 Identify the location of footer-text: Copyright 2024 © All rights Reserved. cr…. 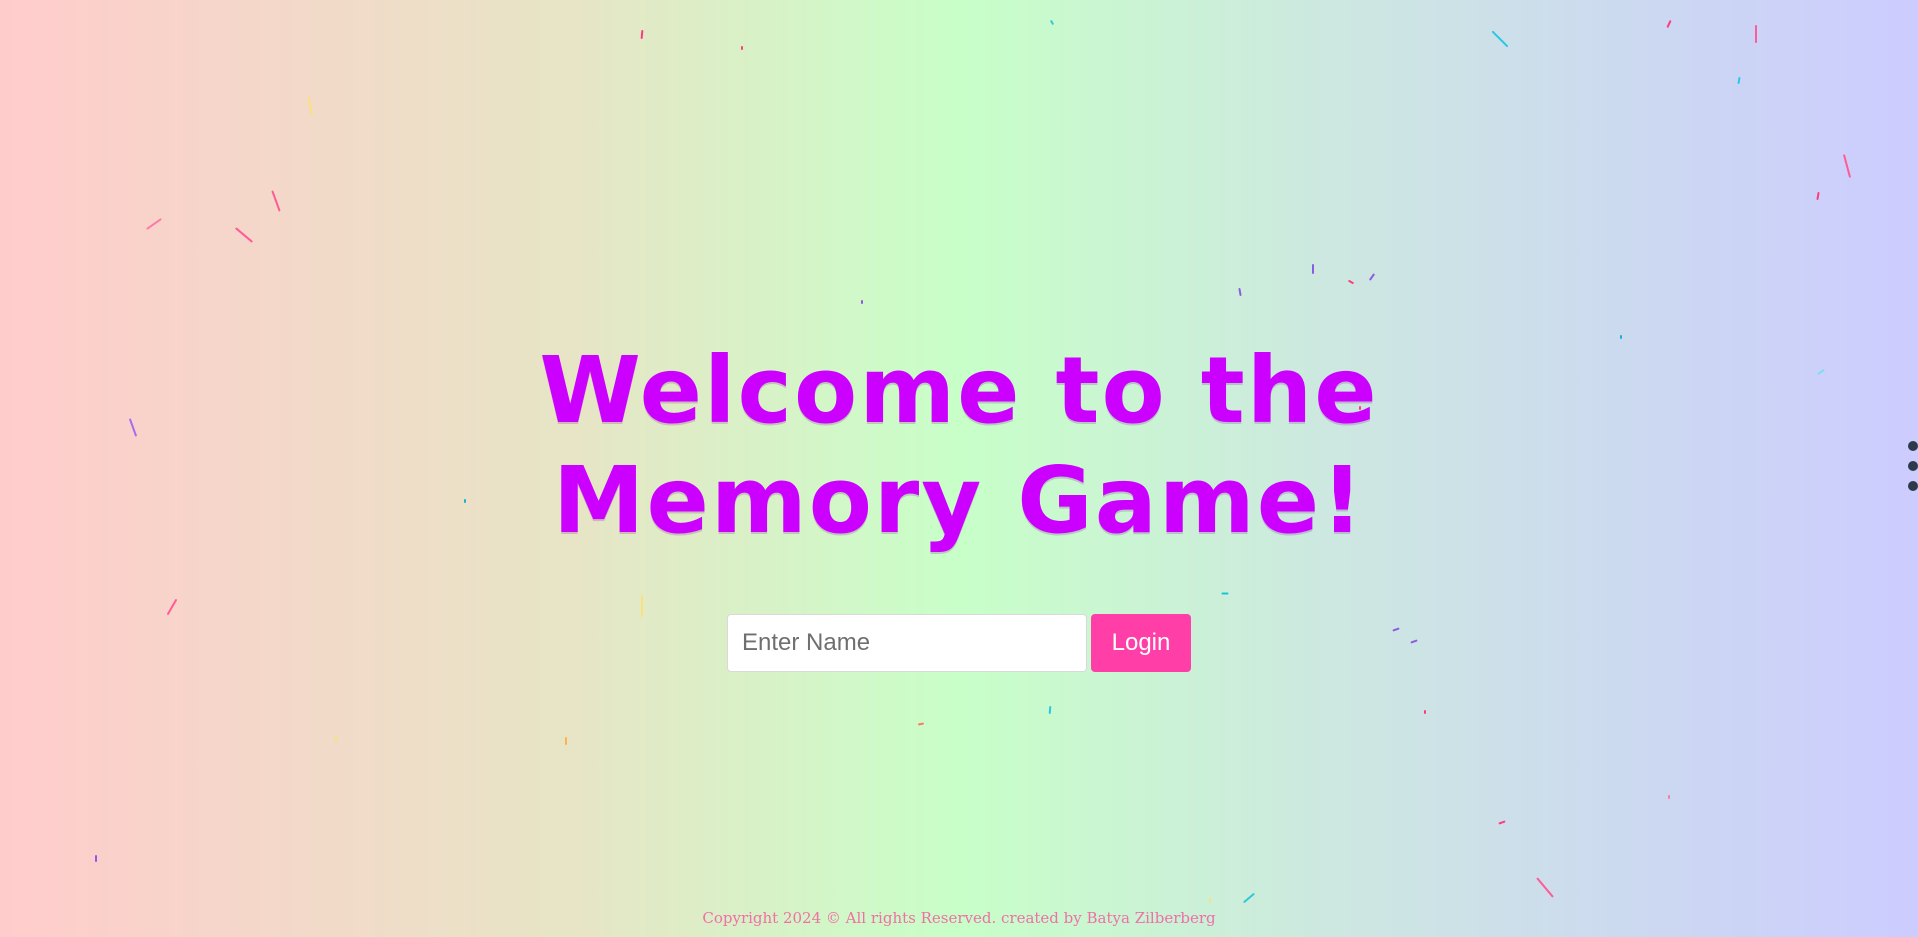
(959, 918).